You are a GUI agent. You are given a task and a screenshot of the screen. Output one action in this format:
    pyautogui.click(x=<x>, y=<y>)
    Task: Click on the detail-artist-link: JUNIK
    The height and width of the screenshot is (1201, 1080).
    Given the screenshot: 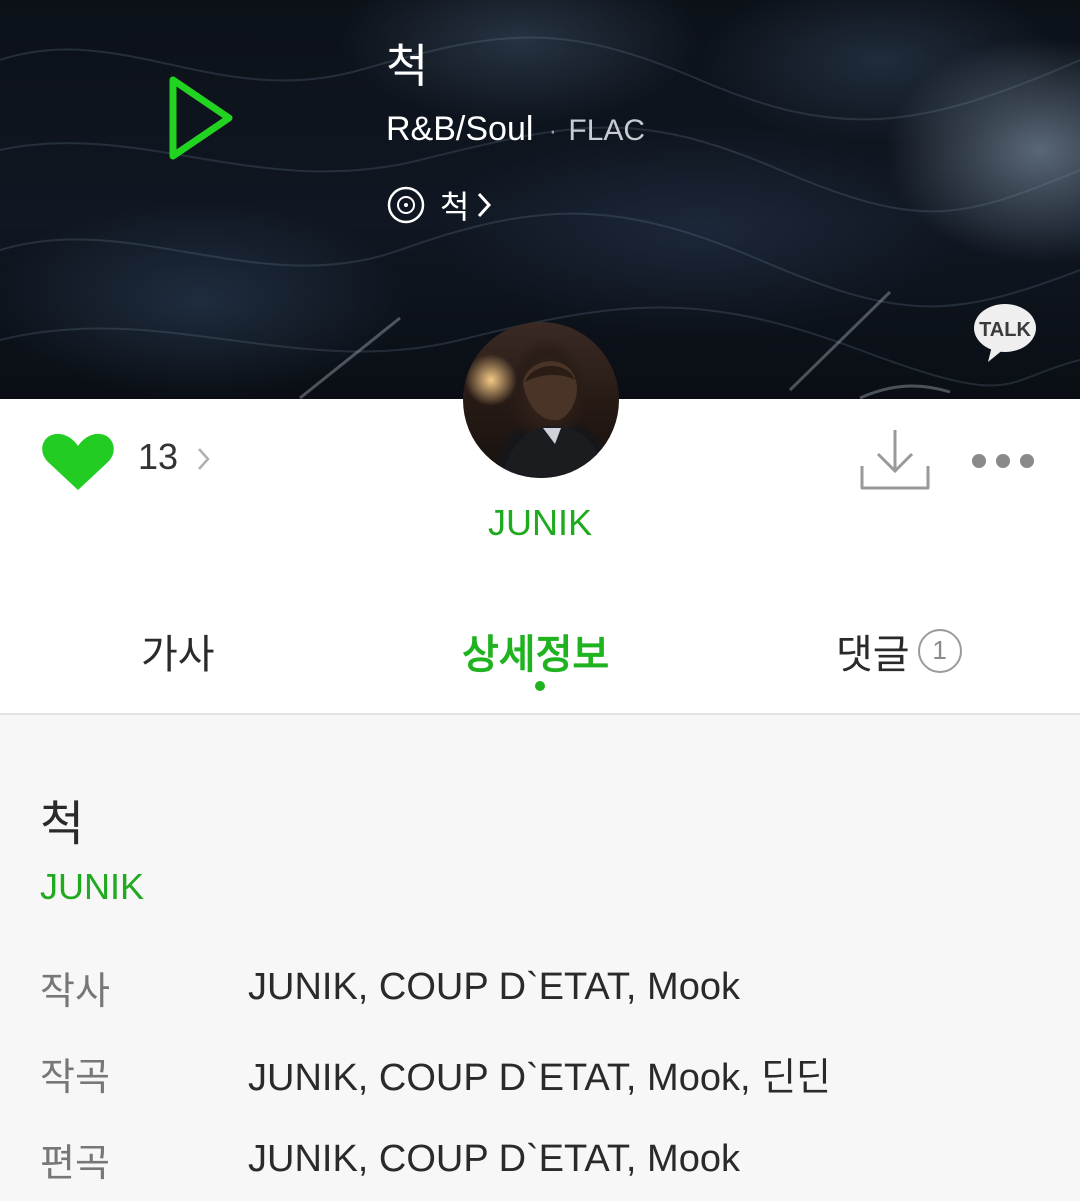 What is the action you would take?
    pyautogui.click(x=92, y=887)
    